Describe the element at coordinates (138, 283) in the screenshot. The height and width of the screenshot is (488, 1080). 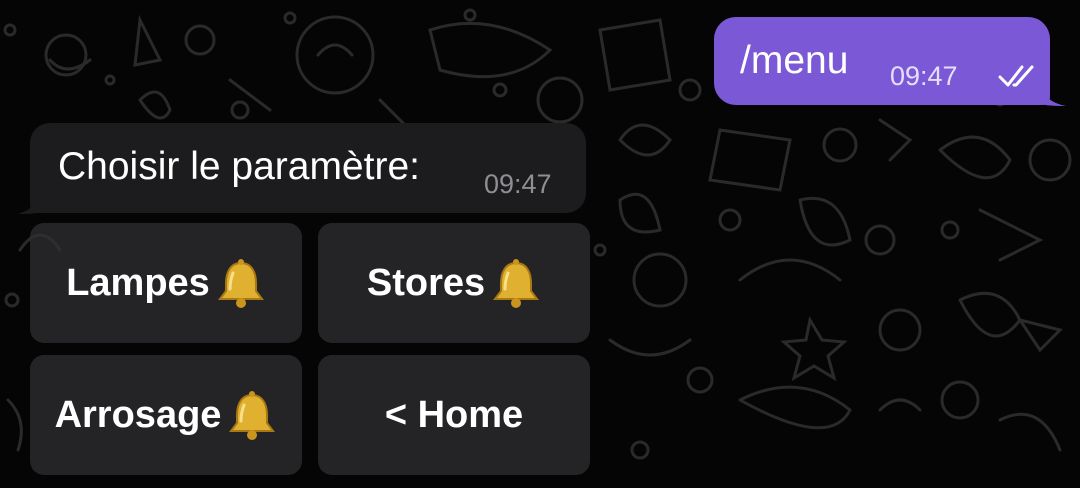
I see `keyboard-button-label: Lampes` at that location.